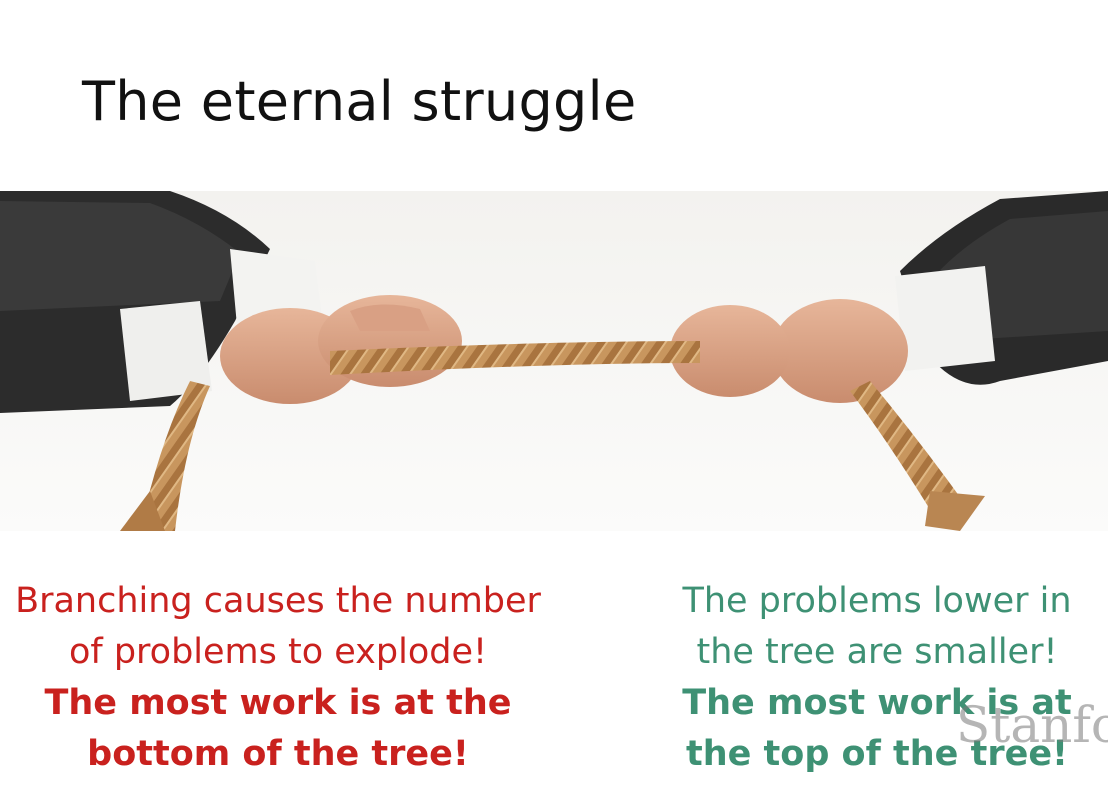 This screenshot has height=800, width=1108. I want to click on right-caption-line: The problems lower in, so click(877, 601).